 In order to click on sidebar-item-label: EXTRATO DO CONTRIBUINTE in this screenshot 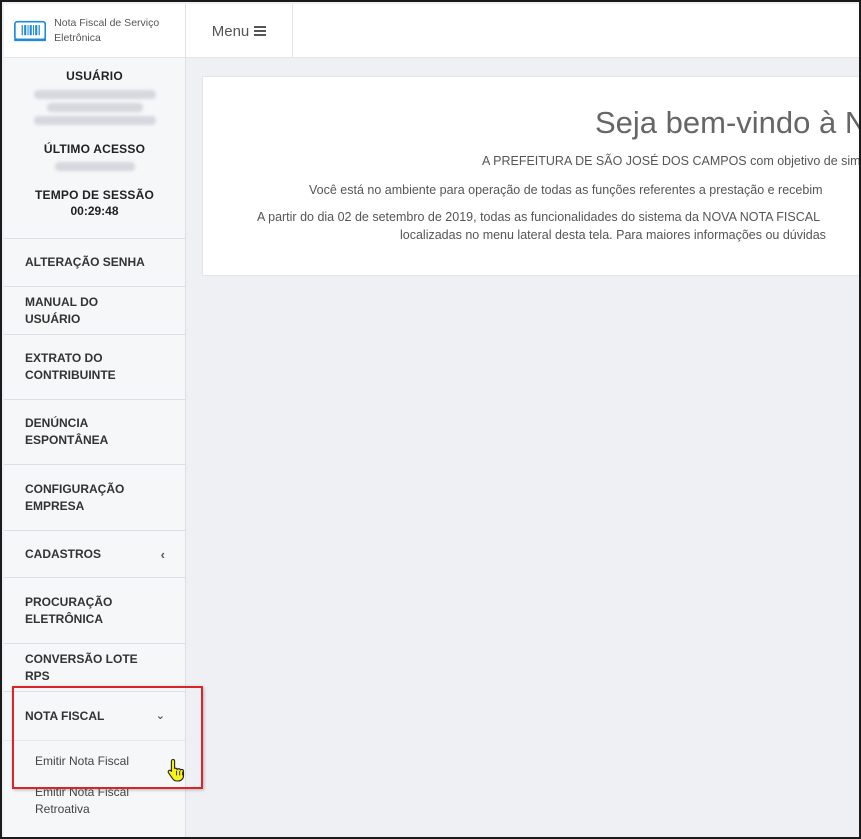, I will do `click(70, 366)`.